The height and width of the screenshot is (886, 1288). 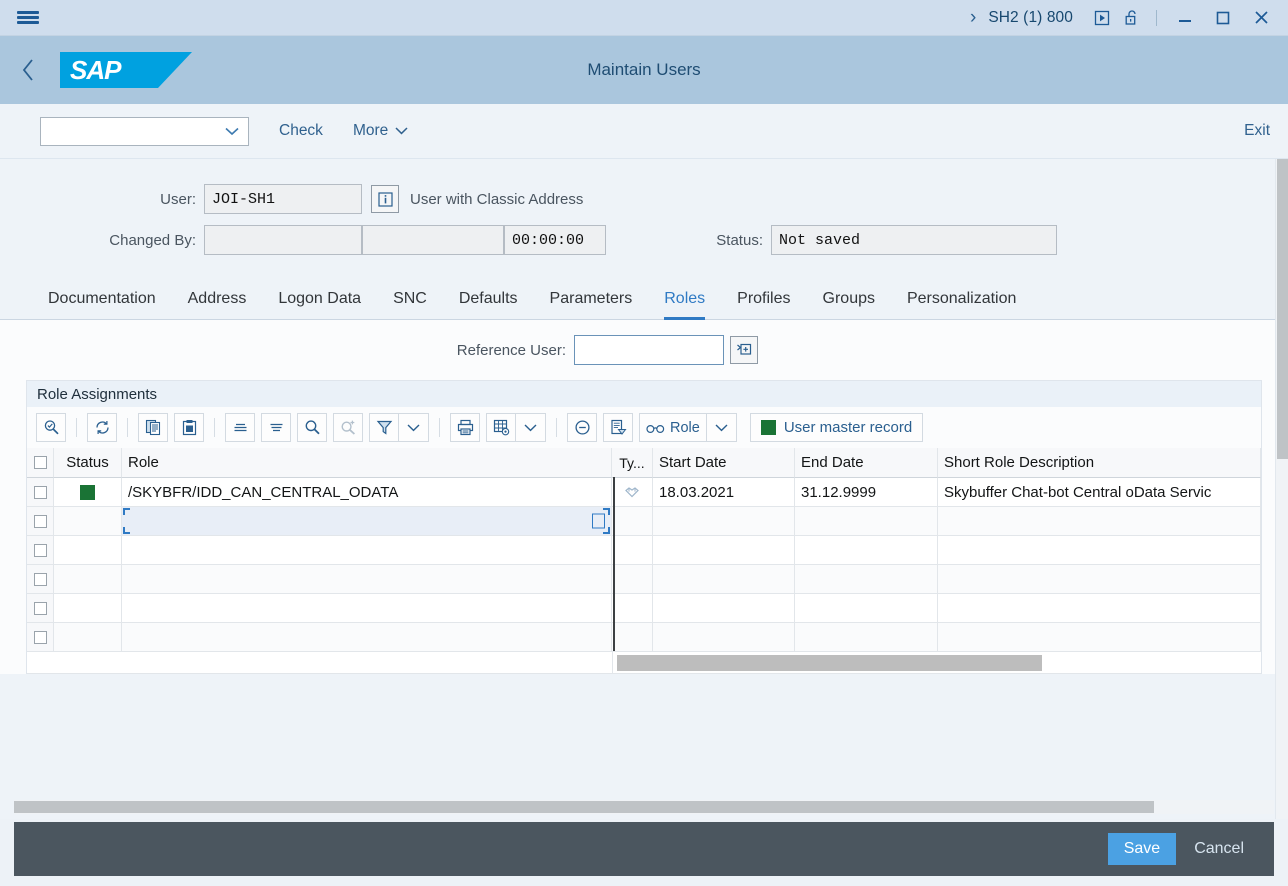 I want to click on grid-horizontal-scrollbar, so click(x=644, y=663).